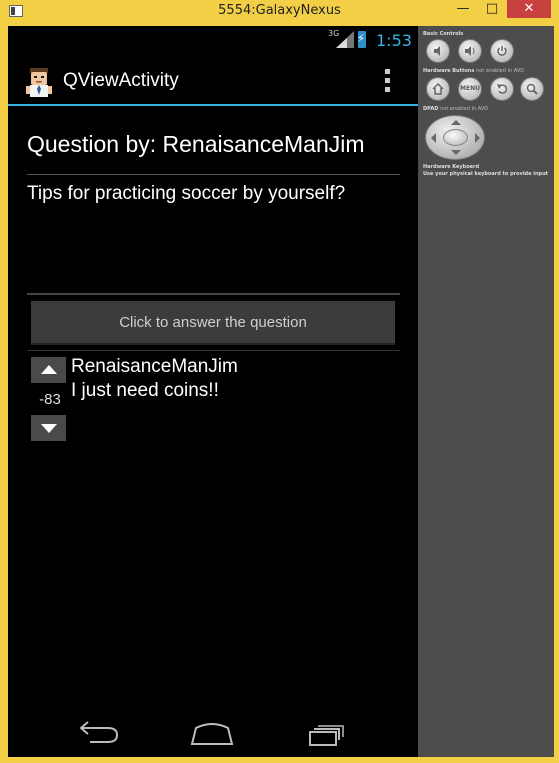  Describe the element at coordinates (279, 12) in the screenshot. I see `window-titlebar: 5554:GalaxyNexus — □ ✕` at that location.